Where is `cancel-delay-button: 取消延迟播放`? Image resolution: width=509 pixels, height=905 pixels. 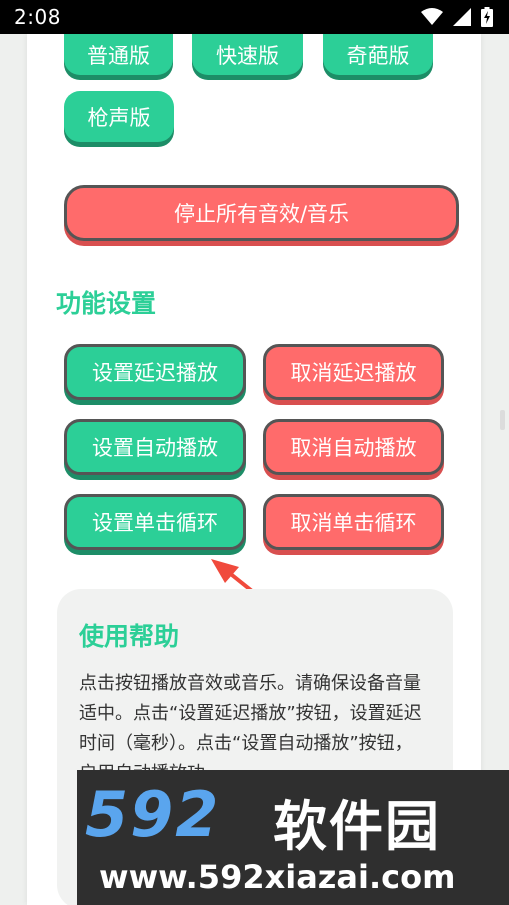
cancel-delay-button: 取消延迟播放 is located at coordinates (353, 372).